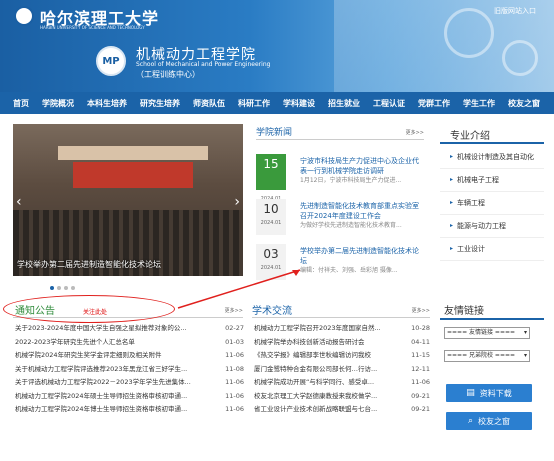 The width and height of the screenshot is (554, 461). I want to click on nav-research: 科研工作, so click(254, 103).